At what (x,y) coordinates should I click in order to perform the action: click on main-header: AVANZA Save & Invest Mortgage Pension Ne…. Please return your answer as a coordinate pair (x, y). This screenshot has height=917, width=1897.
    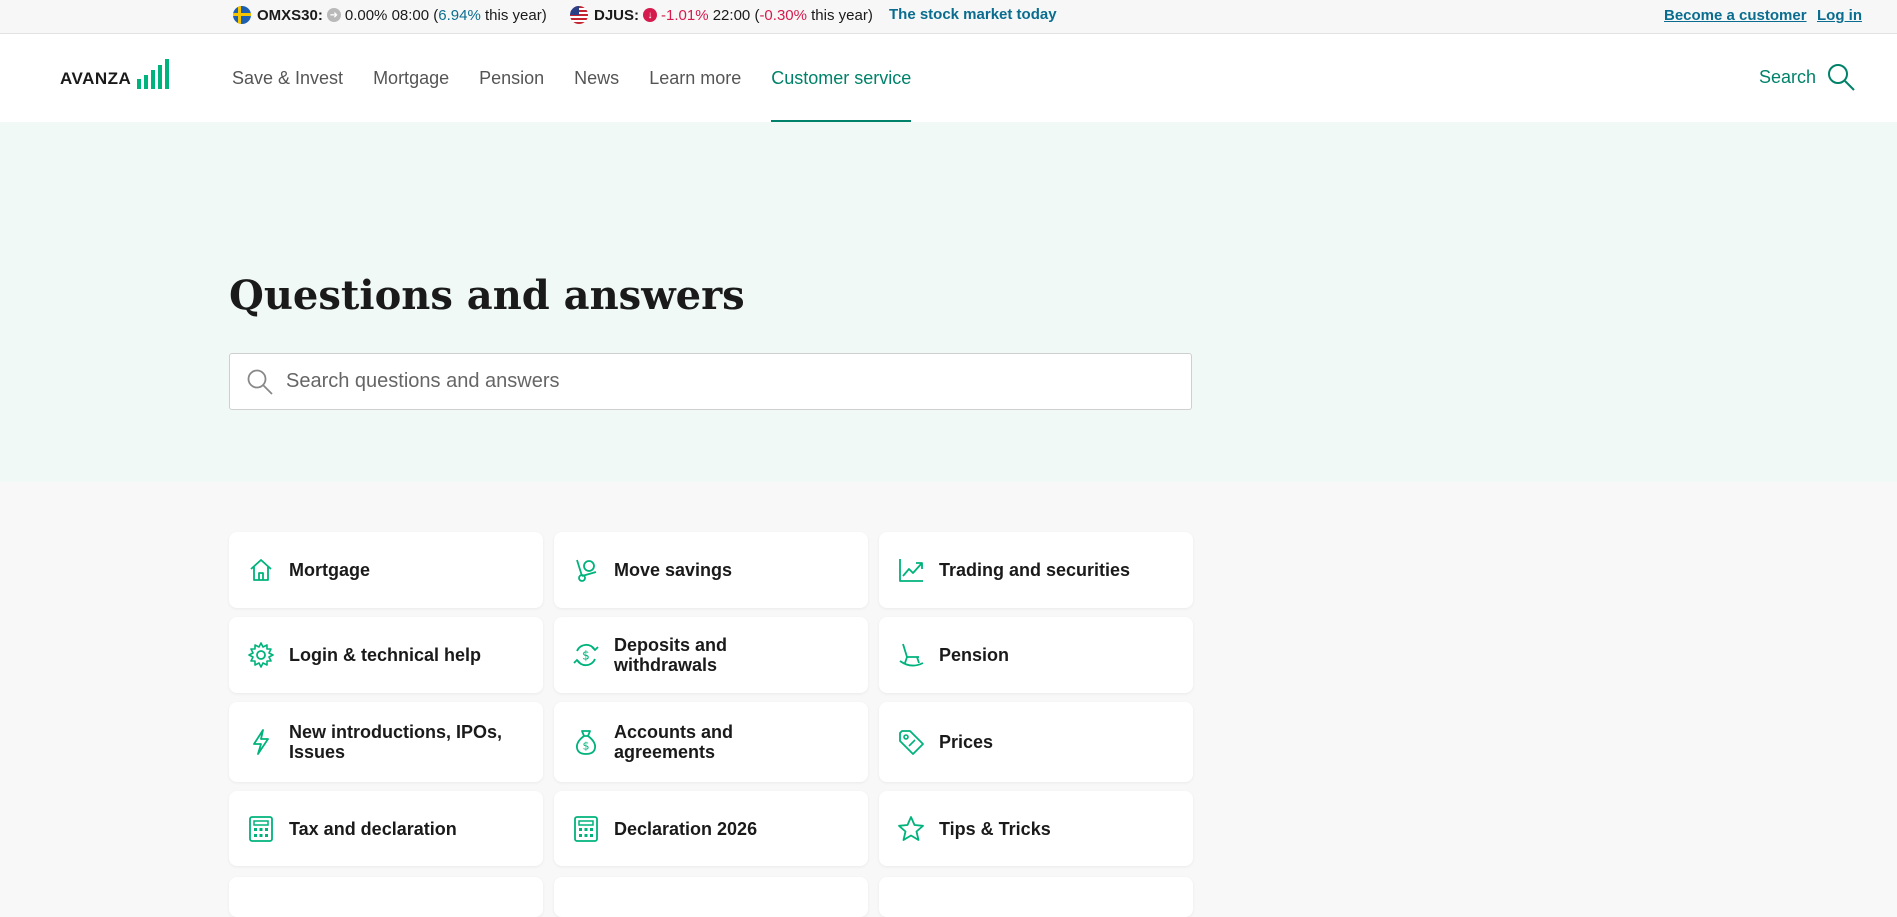
    Looking at the image, I should click on (948, 78).